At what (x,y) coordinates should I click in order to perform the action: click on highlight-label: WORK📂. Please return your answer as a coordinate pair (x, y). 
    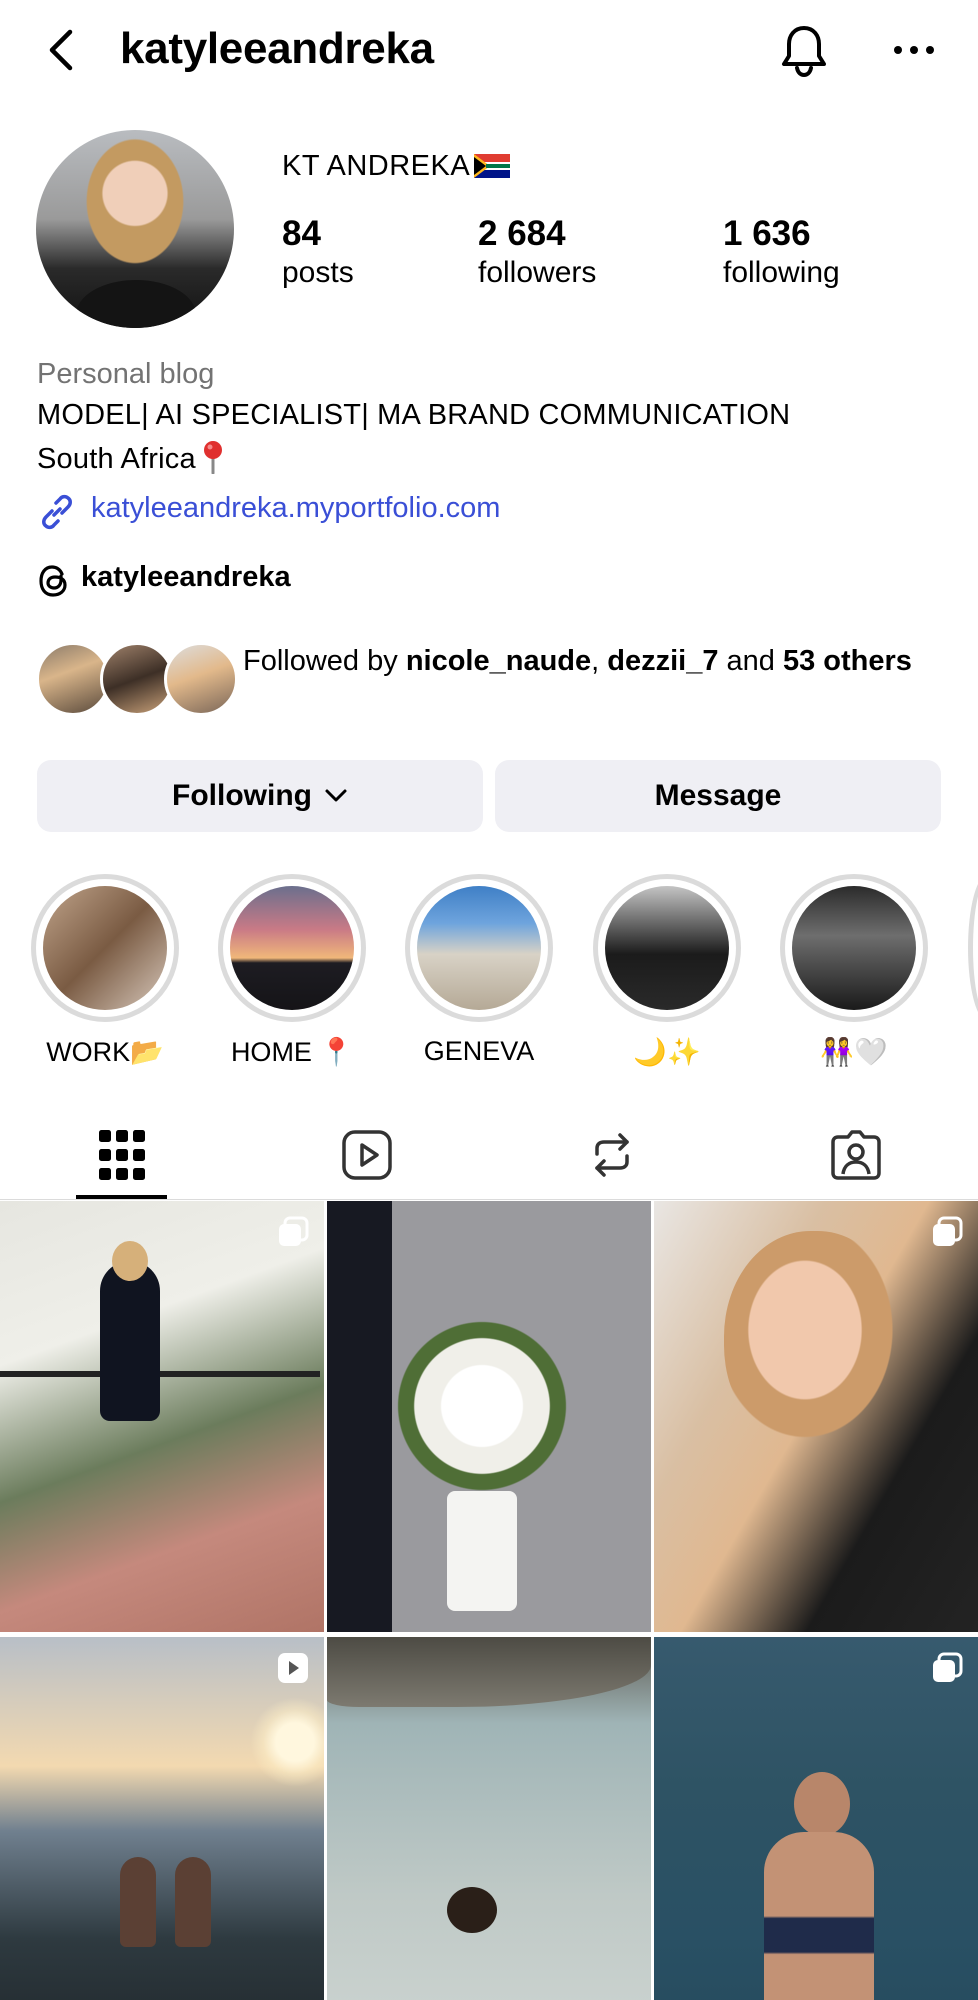
    Looking at the image, I should click on (105, 1052).